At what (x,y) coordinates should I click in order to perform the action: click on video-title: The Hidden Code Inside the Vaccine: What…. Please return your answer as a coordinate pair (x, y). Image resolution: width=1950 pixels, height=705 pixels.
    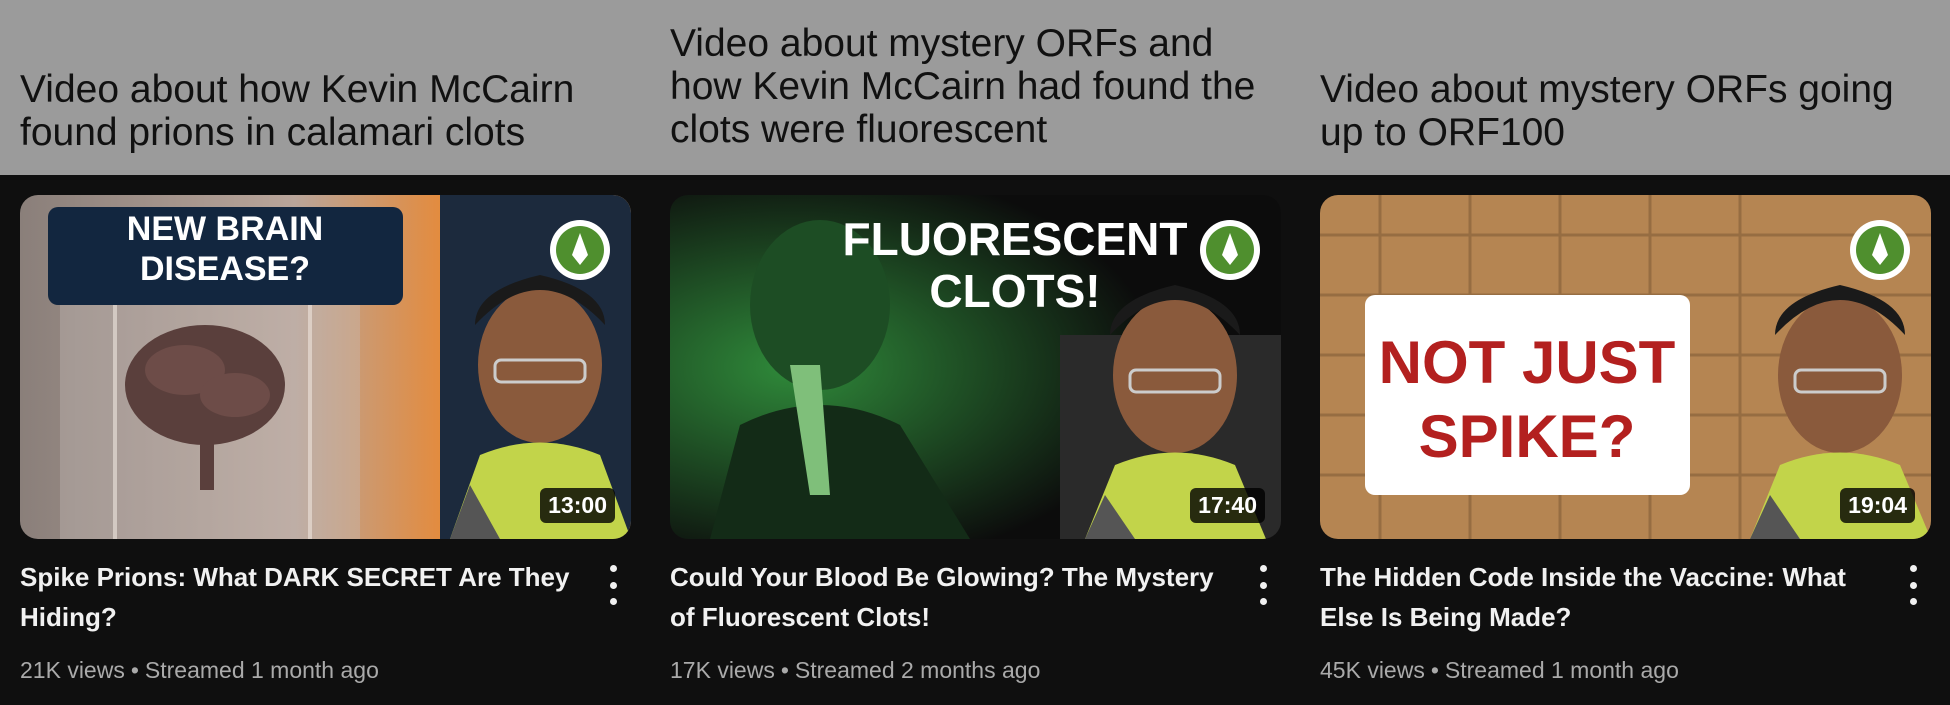
    Looking at the image, I should click on (1600, 597).